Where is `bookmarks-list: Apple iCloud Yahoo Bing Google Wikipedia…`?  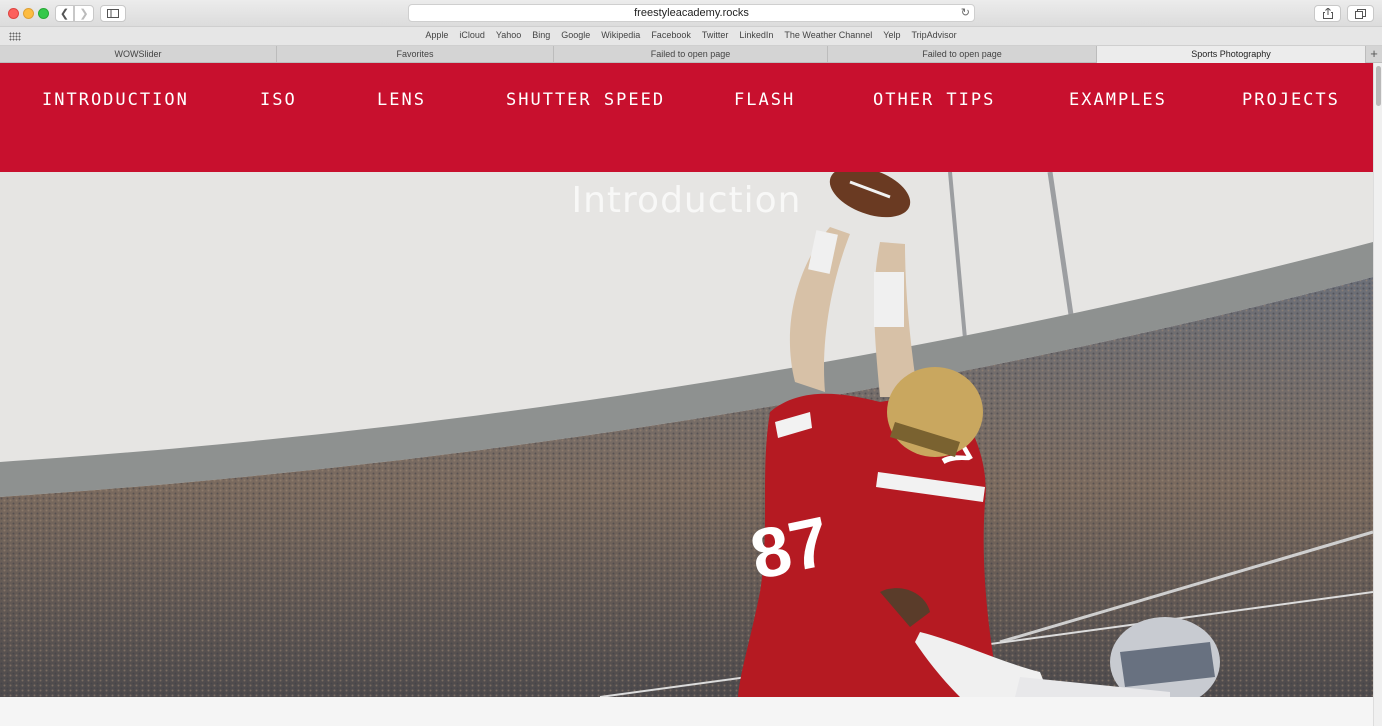
bookmarks-list: Apple iCloud Yahoo Bing Google Wikipedia… is located at coordinates (691, 35).